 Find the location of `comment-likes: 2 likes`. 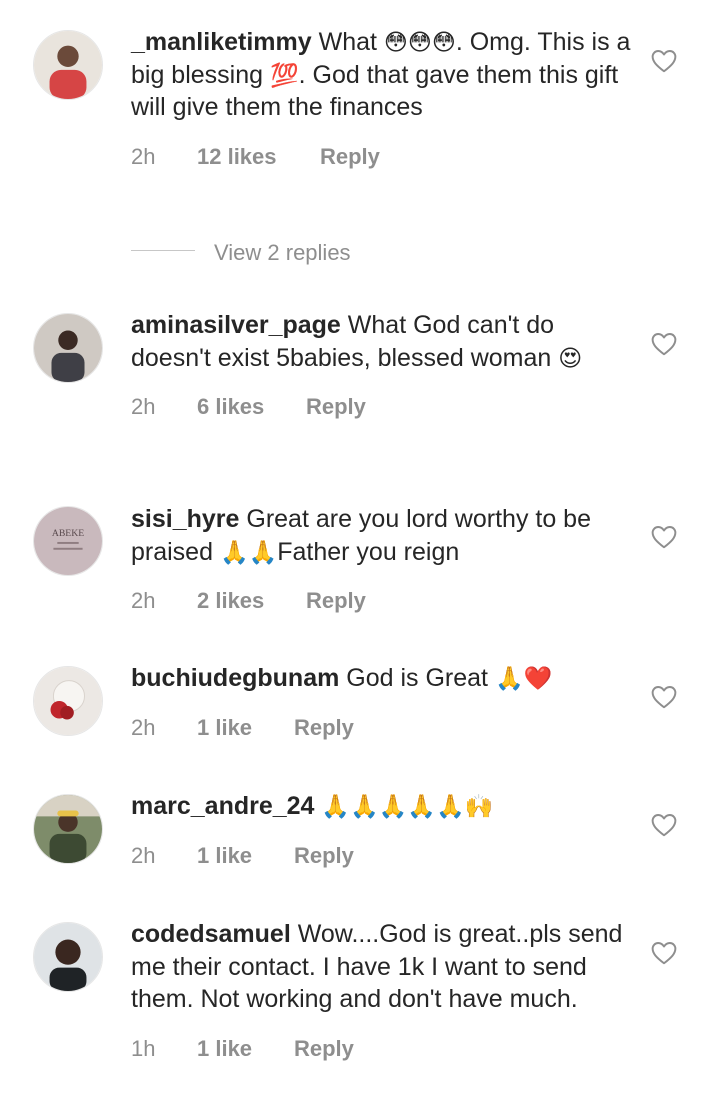

comment-likes: 2 likes is located at coordinates (251, 601).